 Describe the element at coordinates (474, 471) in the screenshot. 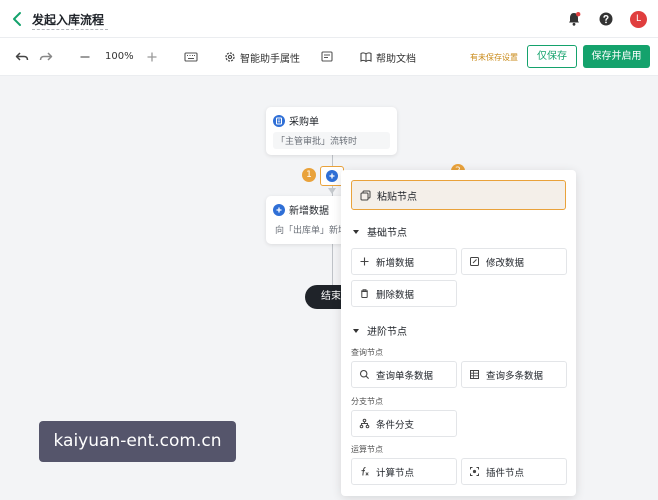

I see `plugin-icon` at that location.